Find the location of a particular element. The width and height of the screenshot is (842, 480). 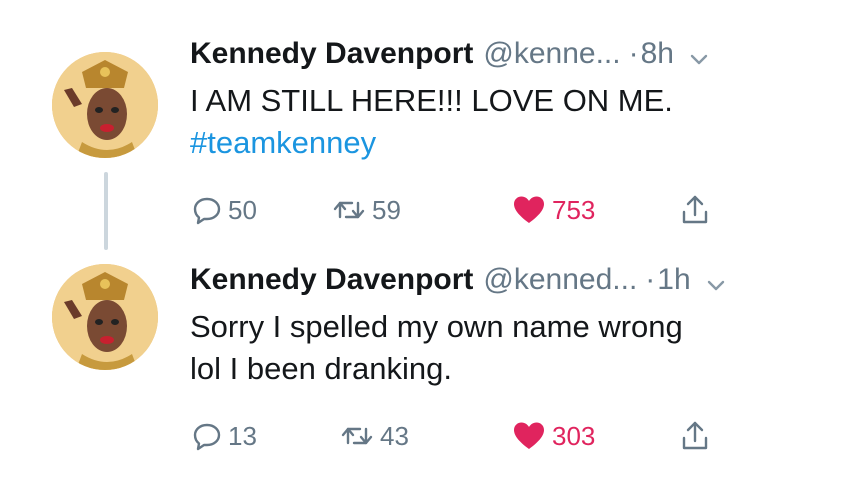

action-bar: 13 43 303 is located at coordinates (470, 436).